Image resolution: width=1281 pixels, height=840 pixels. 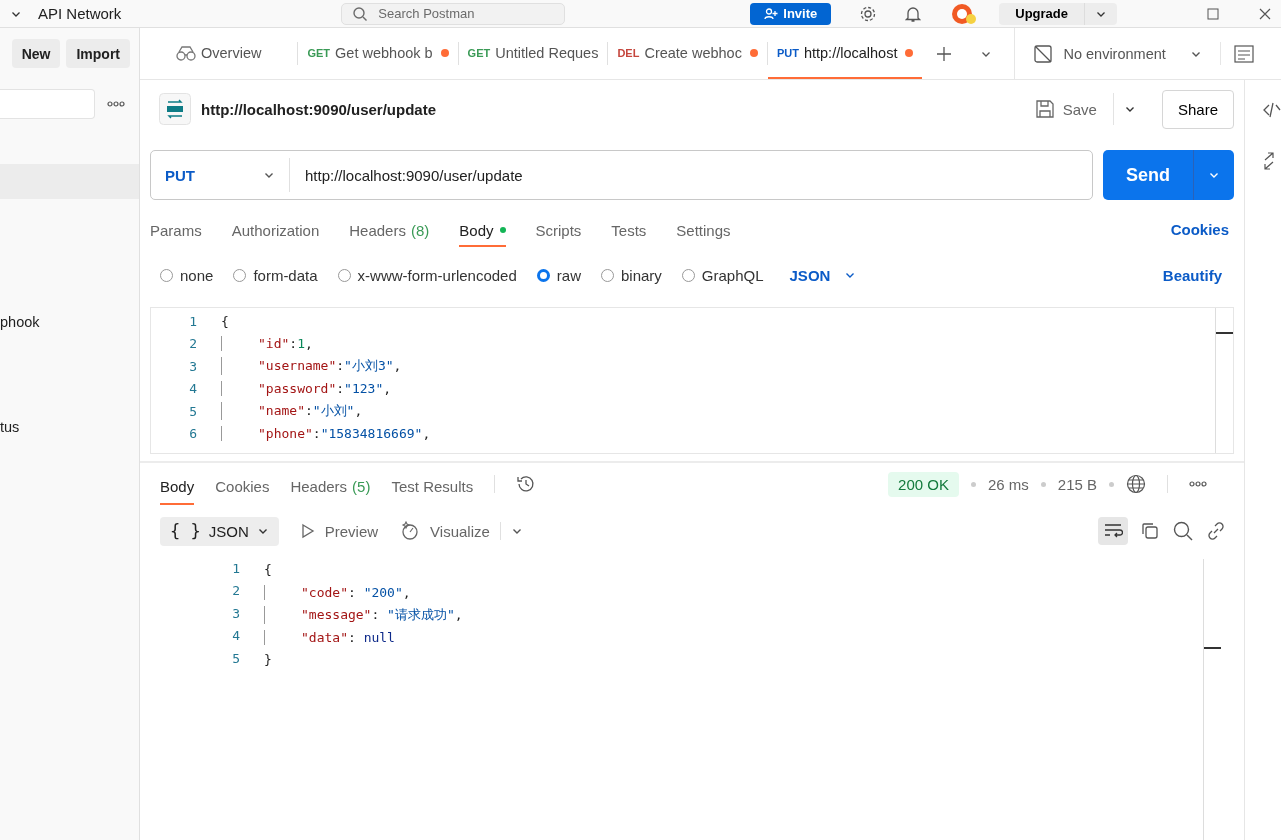 What do you see at coordinates (339, 531) in the screenshot?
I see `preview-button: Preview` at bounding box center [339, 531].